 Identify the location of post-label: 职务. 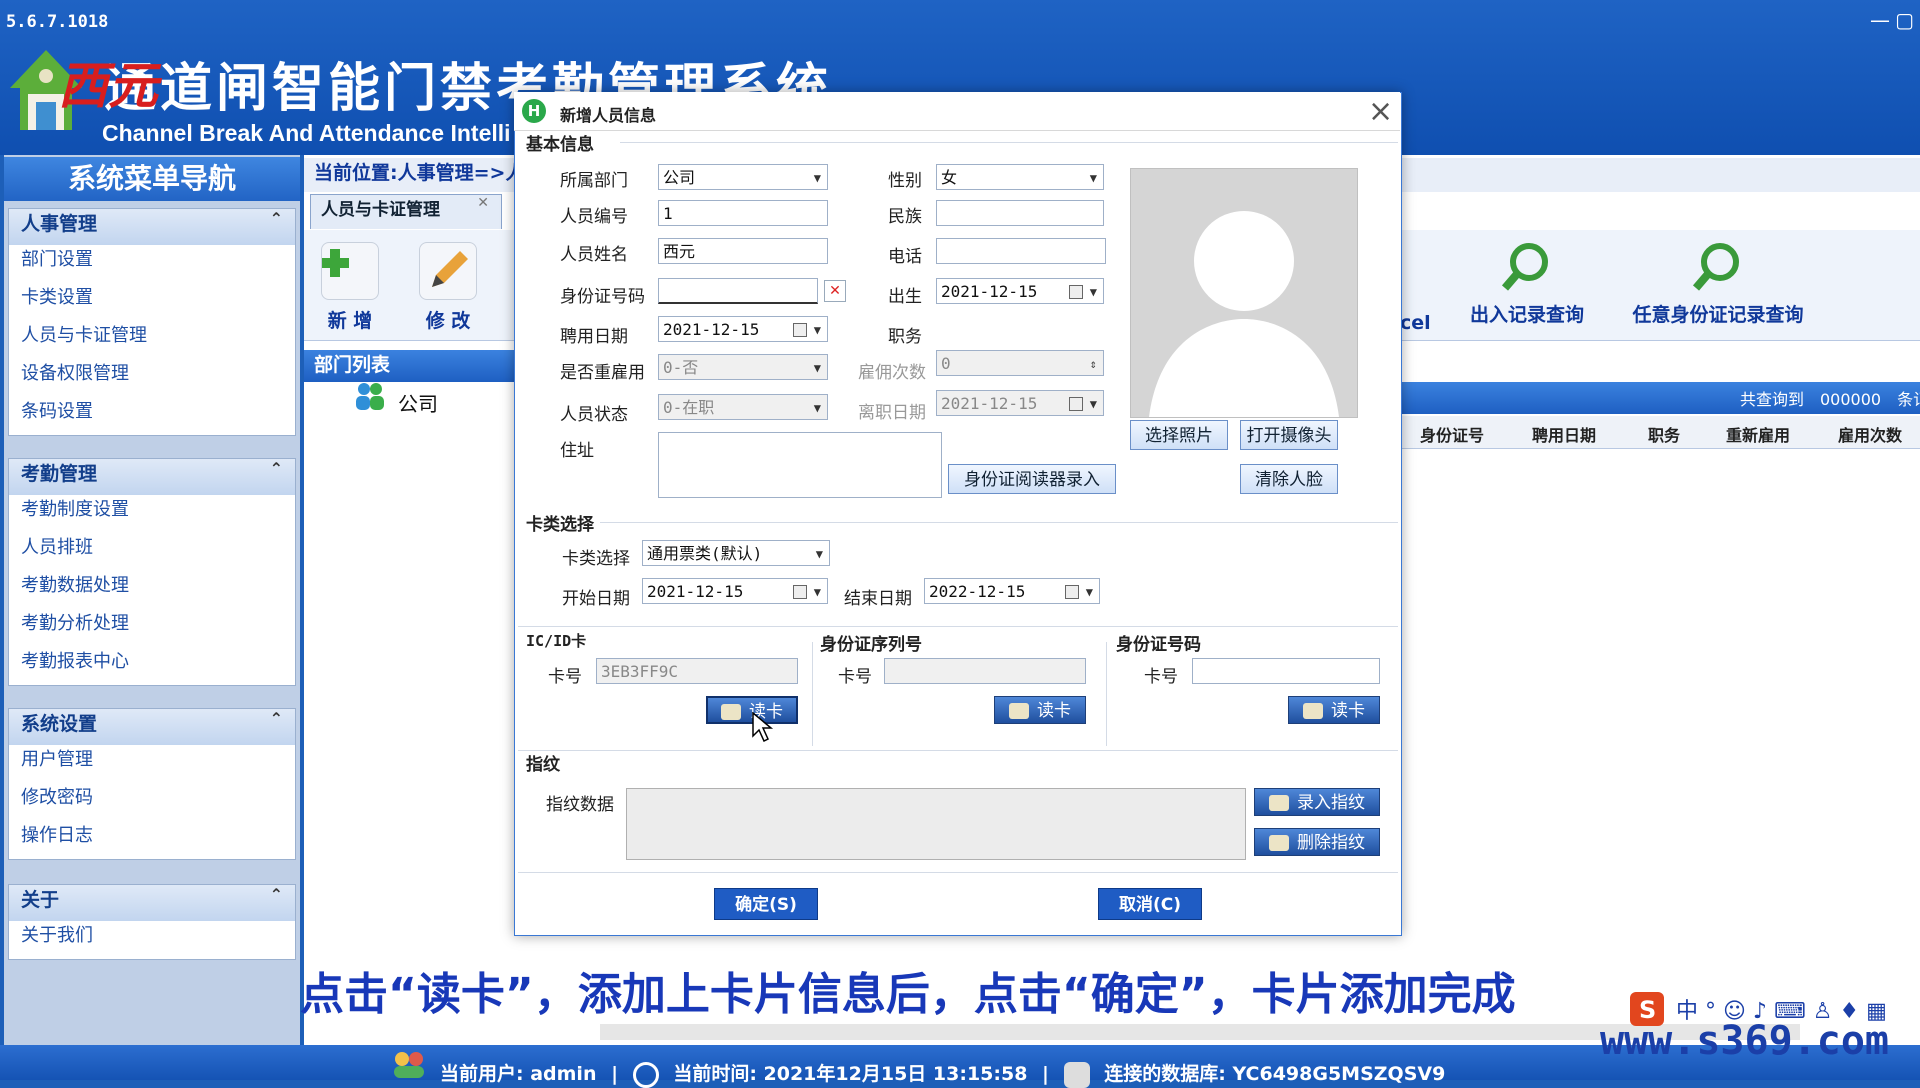
(905, 337).